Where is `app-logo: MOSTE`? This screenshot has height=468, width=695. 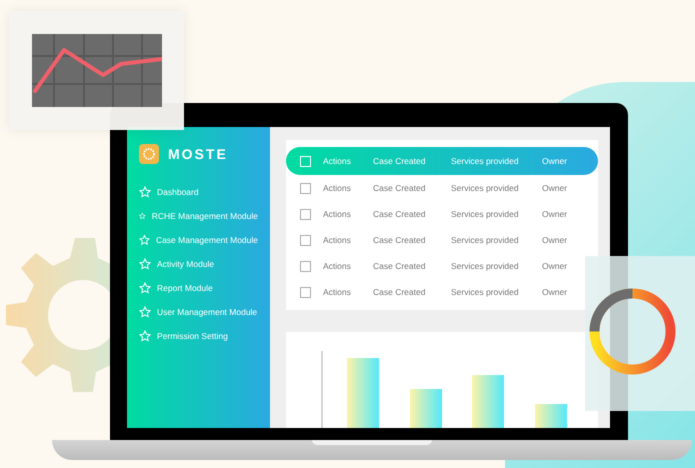 app-logo: MOSTE is located at coordinates (198, 154).